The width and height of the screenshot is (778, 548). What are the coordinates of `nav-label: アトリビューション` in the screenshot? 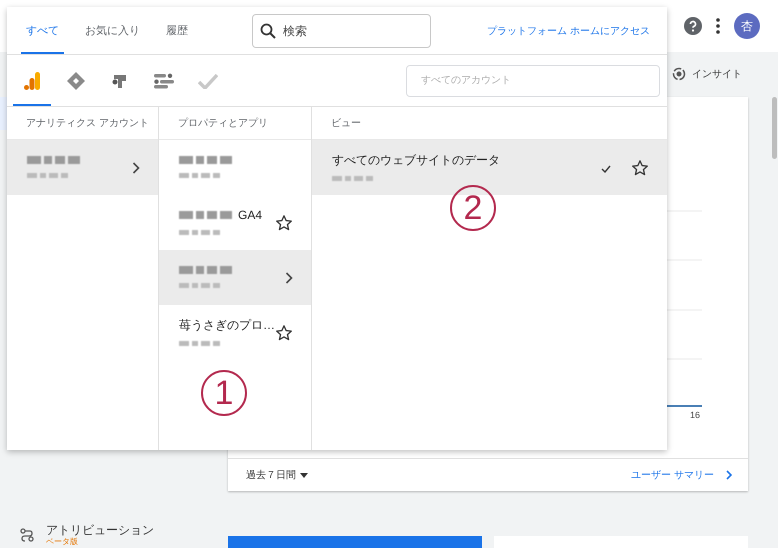 It's located at (100, 530).